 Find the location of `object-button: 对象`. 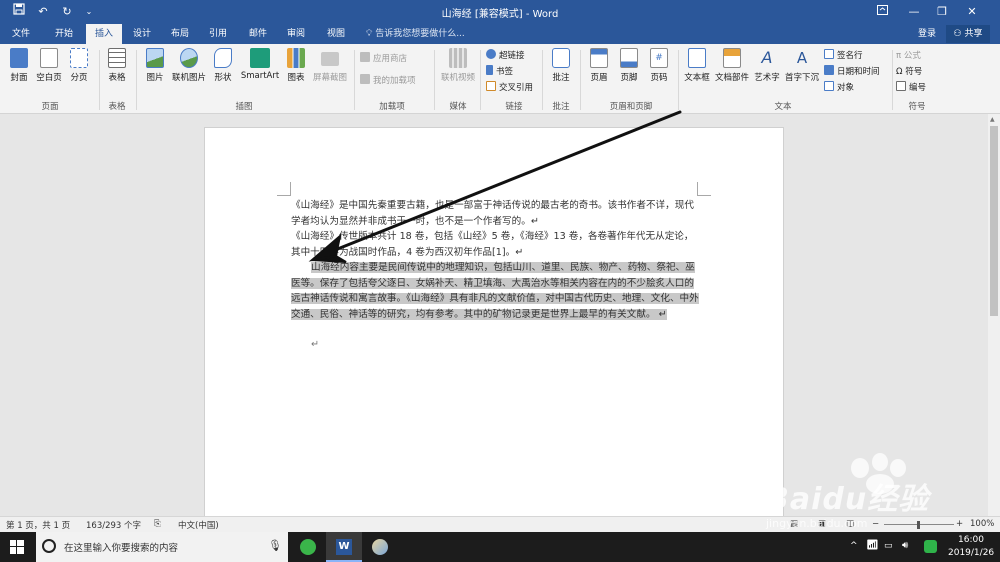

object-button: 对象 is located at coordinates (839, 88).